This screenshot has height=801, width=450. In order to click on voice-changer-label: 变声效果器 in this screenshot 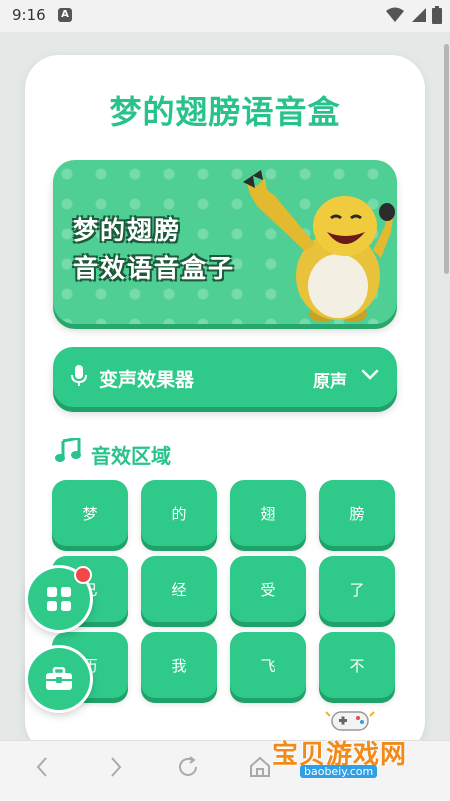, I will do `click(147, 380)`.